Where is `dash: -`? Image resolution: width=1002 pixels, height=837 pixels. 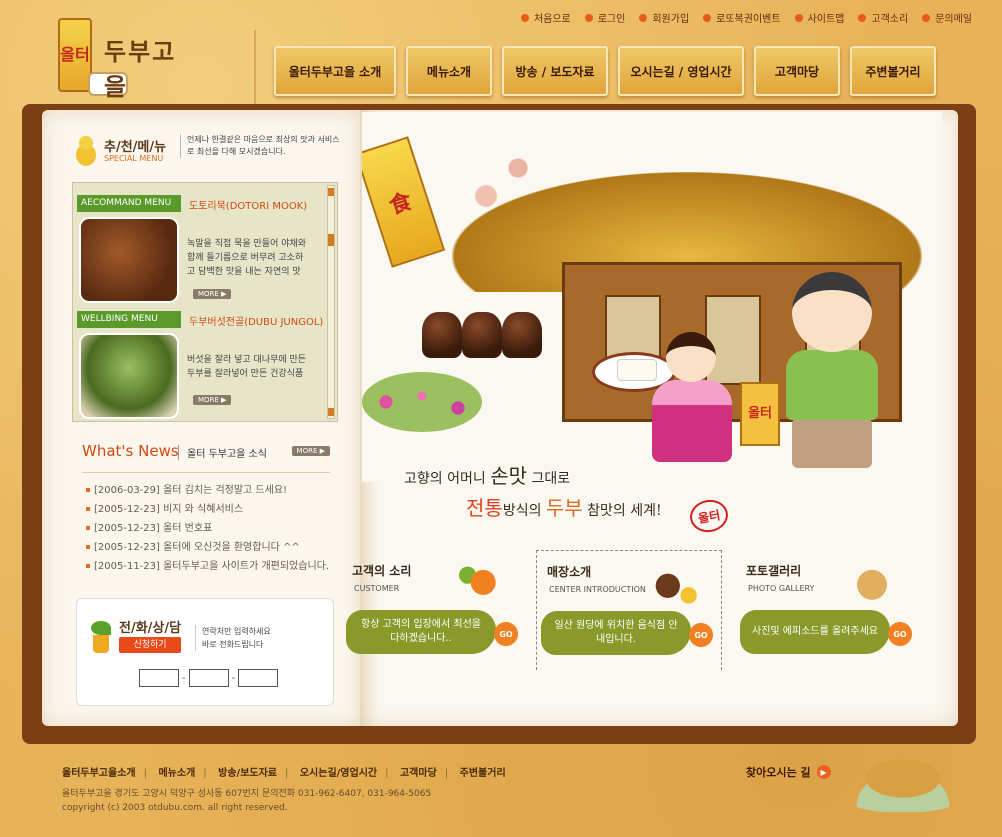 dash: - is located at coordinates (184, 678).